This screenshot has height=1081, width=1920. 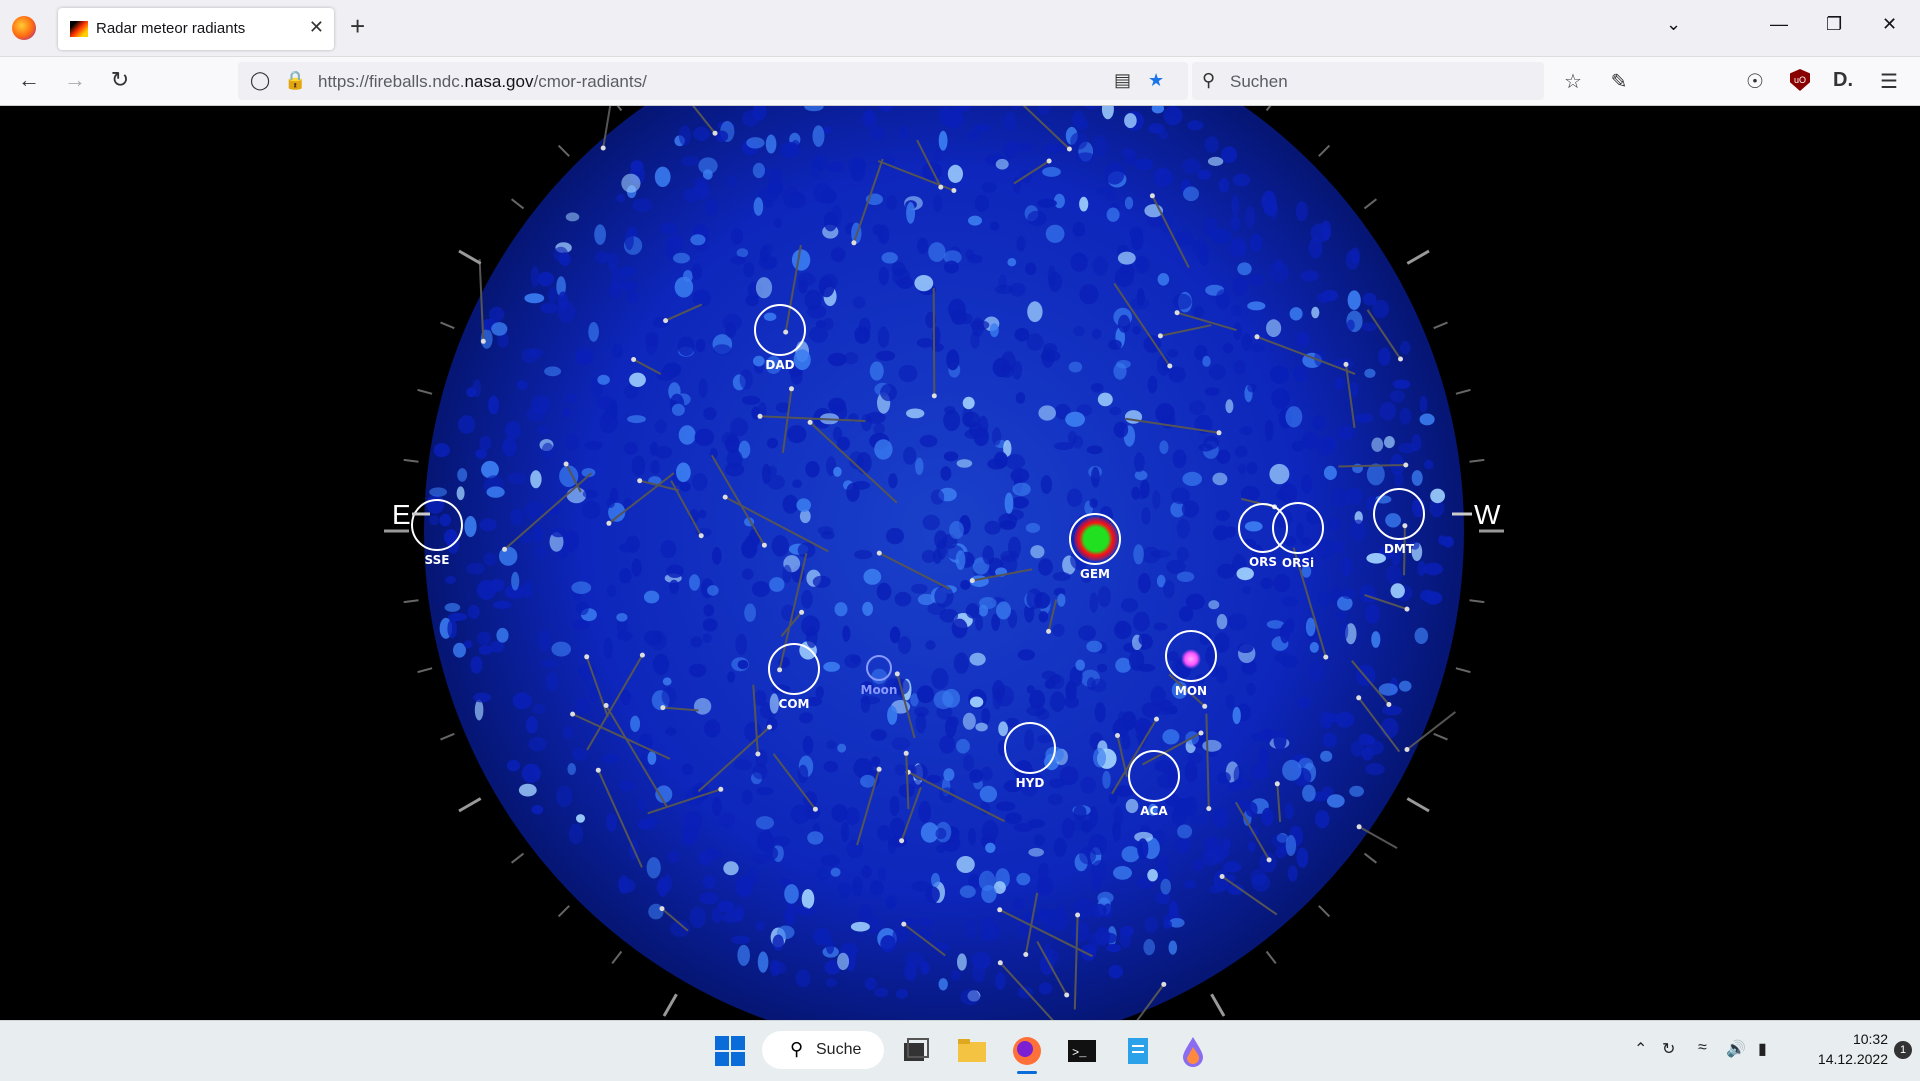 What do you see at coordinates (1640, 1049) in the screenshot?
I see `show-hidden-icons-chevron-icon: ⌃` at bounding box center [1640, 1049].